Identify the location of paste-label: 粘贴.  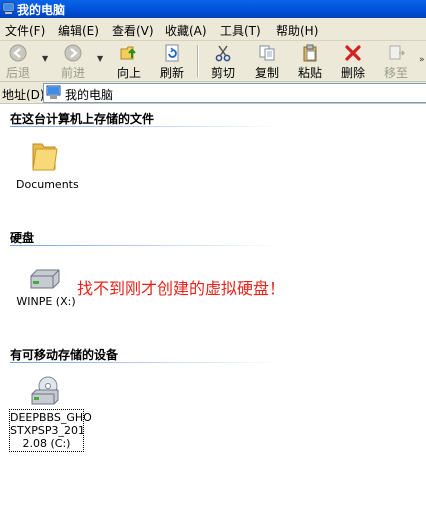
(309, 73).